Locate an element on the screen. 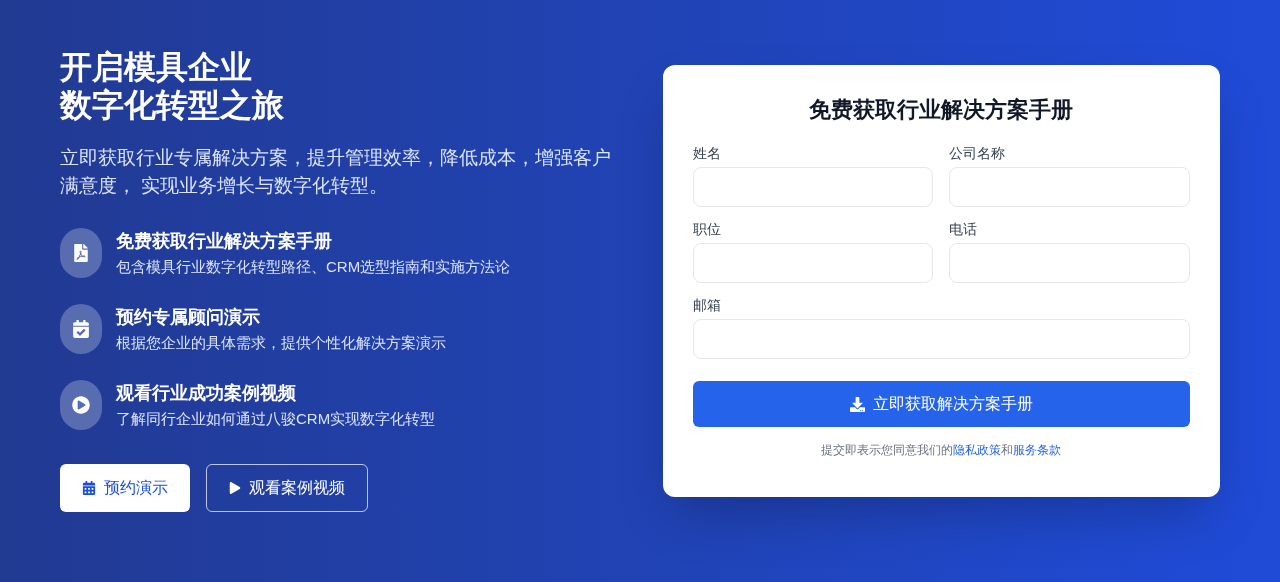 Image resolution: width=1280 pixels, height=582 pixels. field-label: 电话 is located at coordinates (964, 229).